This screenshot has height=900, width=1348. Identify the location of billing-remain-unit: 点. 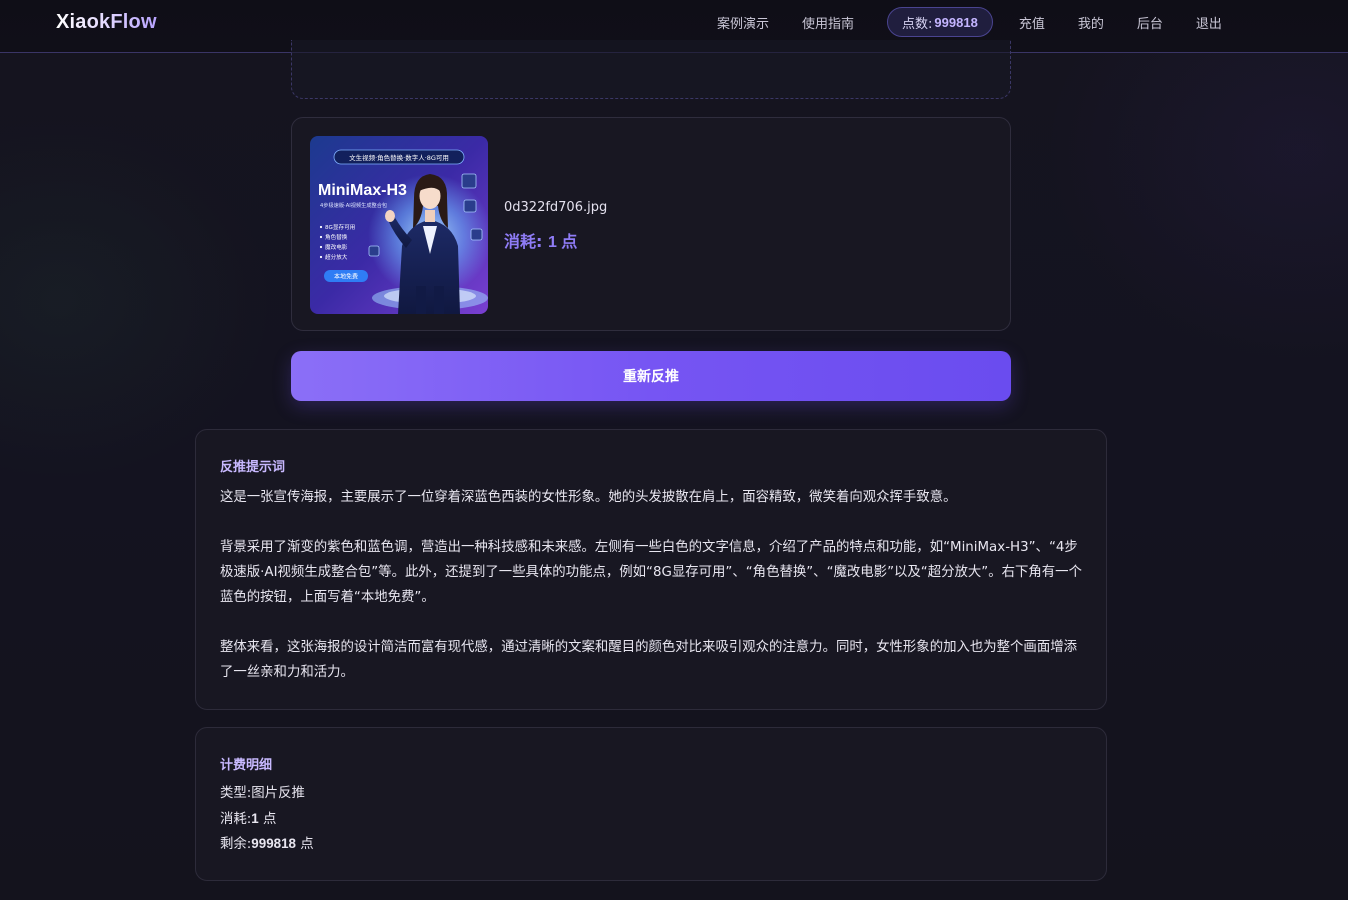
(307, 844).